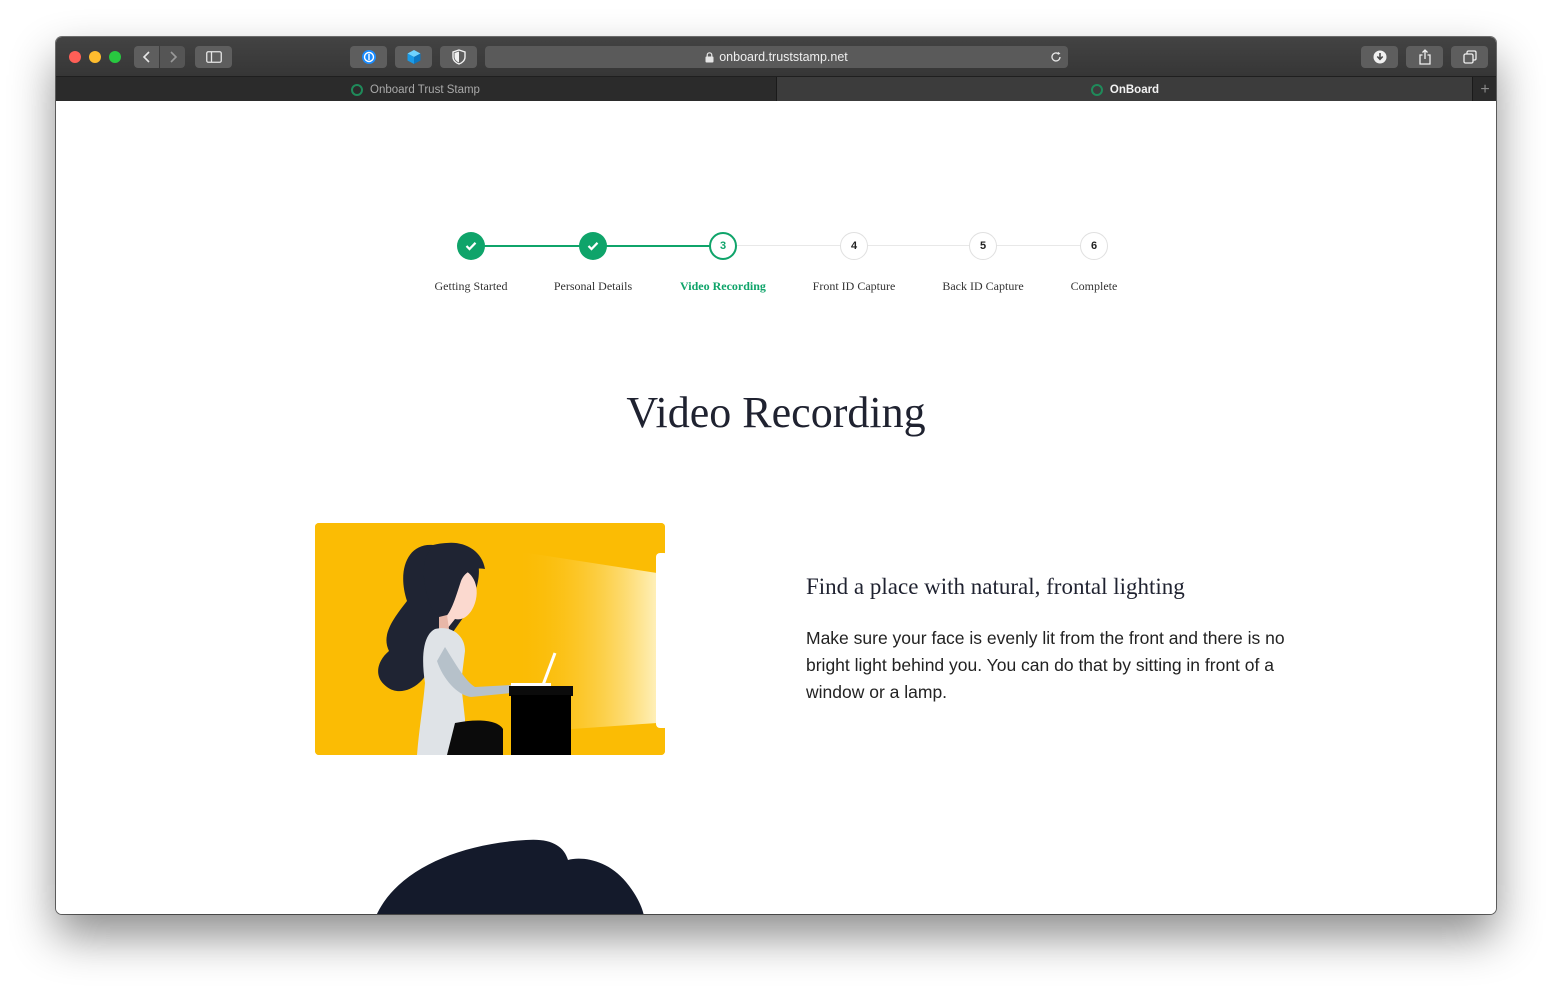  I want to click on reload-icon, so click(1056, 57).